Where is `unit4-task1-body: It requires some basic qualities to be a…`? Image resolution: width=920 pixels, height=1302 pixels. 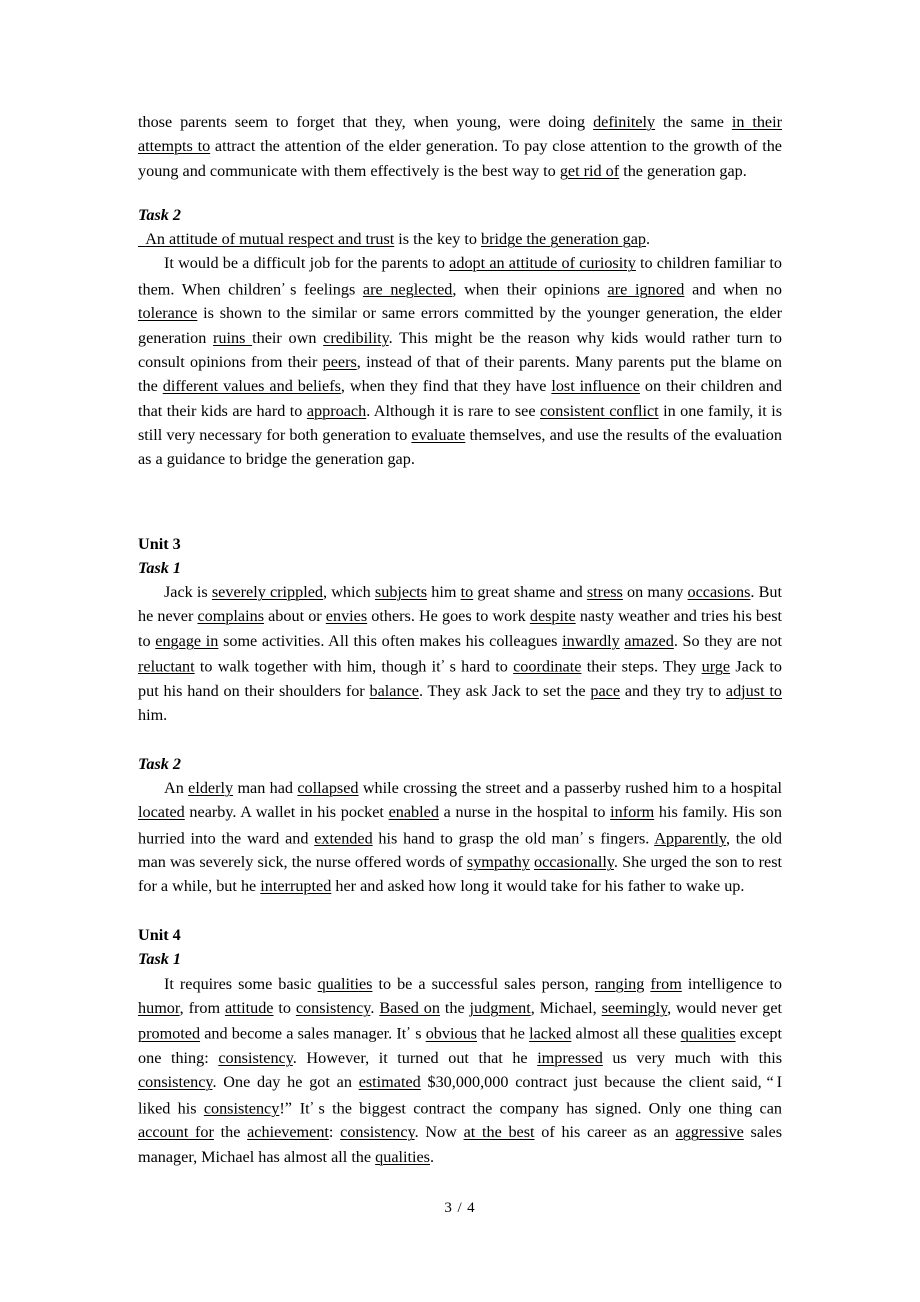 unit4-task1-body: It requires some basic qualities to be a… is located at coordinates (460, 1070).